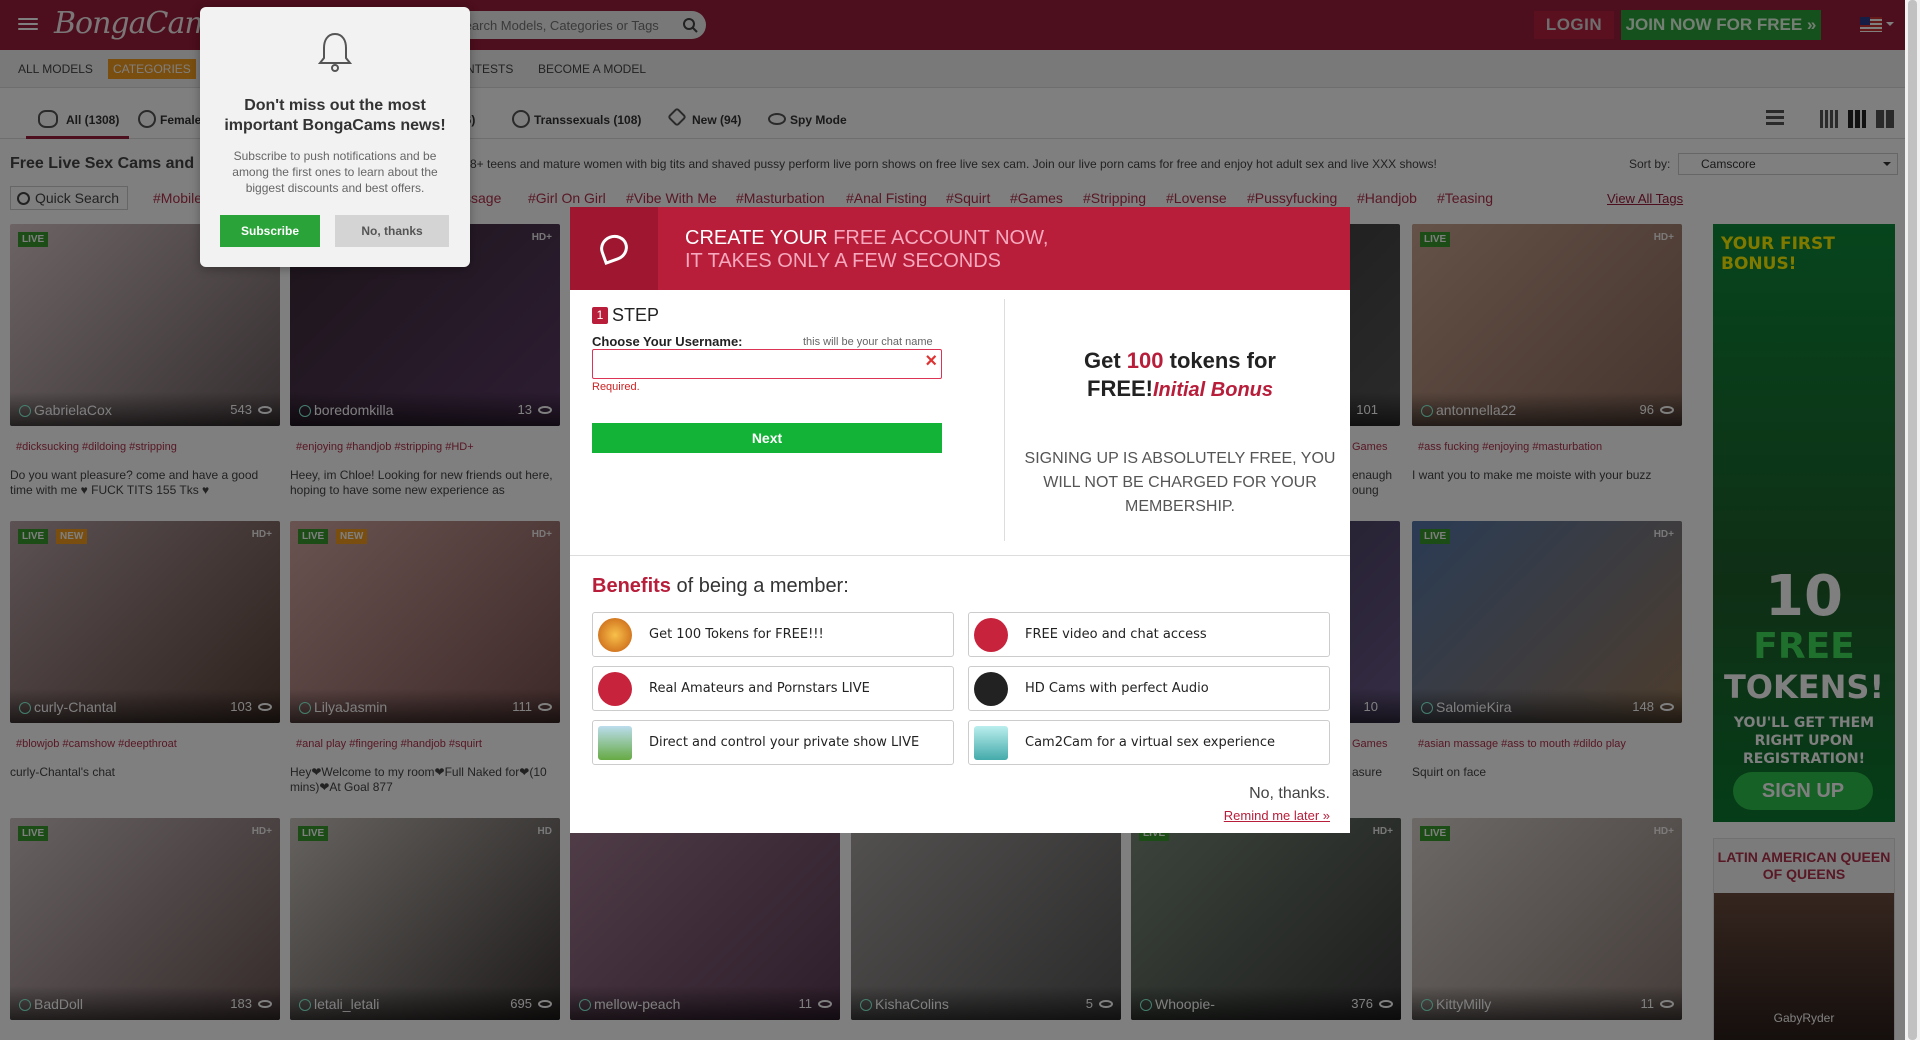 The width and height of the screenshot is (1920, 1040). What do you see at coordinates (736, 634) in the screenshot?
I see `benefit-label: Get 100 Tokens for FREE!!!` at bounding box center [736, 634].